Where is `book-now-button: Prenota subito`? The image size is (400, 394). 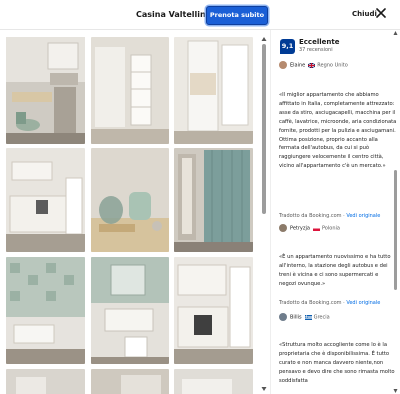
book-now-button: Prenota subito is located at coordinates (237, 15).